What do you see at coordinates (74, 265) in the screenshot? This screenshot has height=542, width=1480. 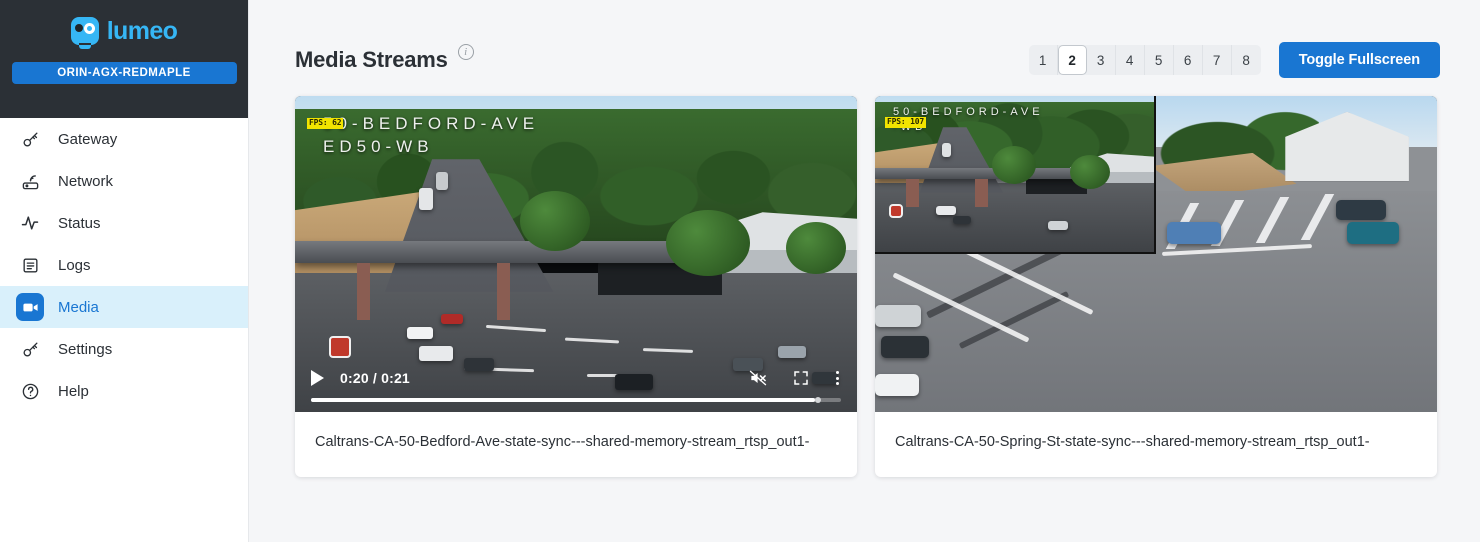 I see `sidebar-item-label: Logs` at bounding box center [74, 265].